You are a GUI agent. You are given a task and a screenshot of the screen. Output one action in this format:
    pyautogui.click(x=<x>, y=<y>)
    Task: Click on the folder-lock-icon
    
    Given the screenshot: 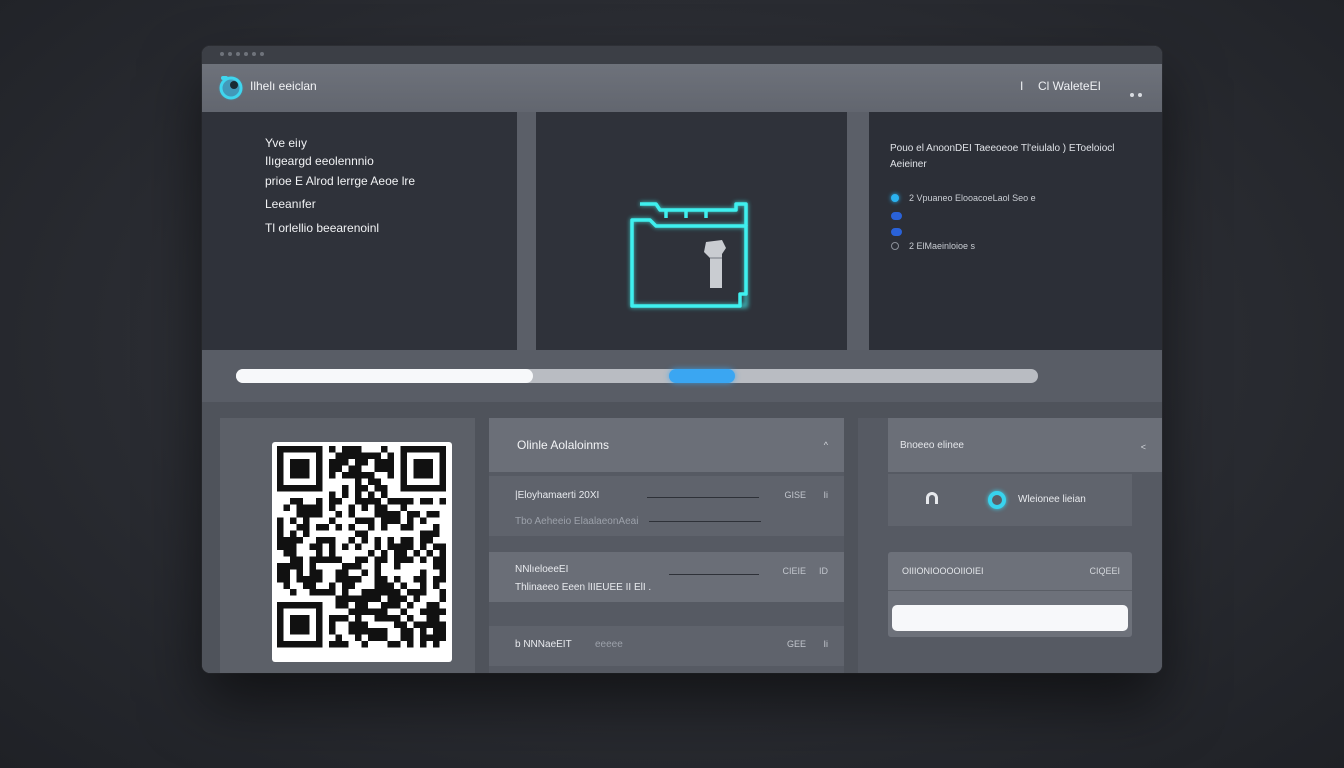 What is the action you would take?
    pyautogui.click(x=689, y=255)
    